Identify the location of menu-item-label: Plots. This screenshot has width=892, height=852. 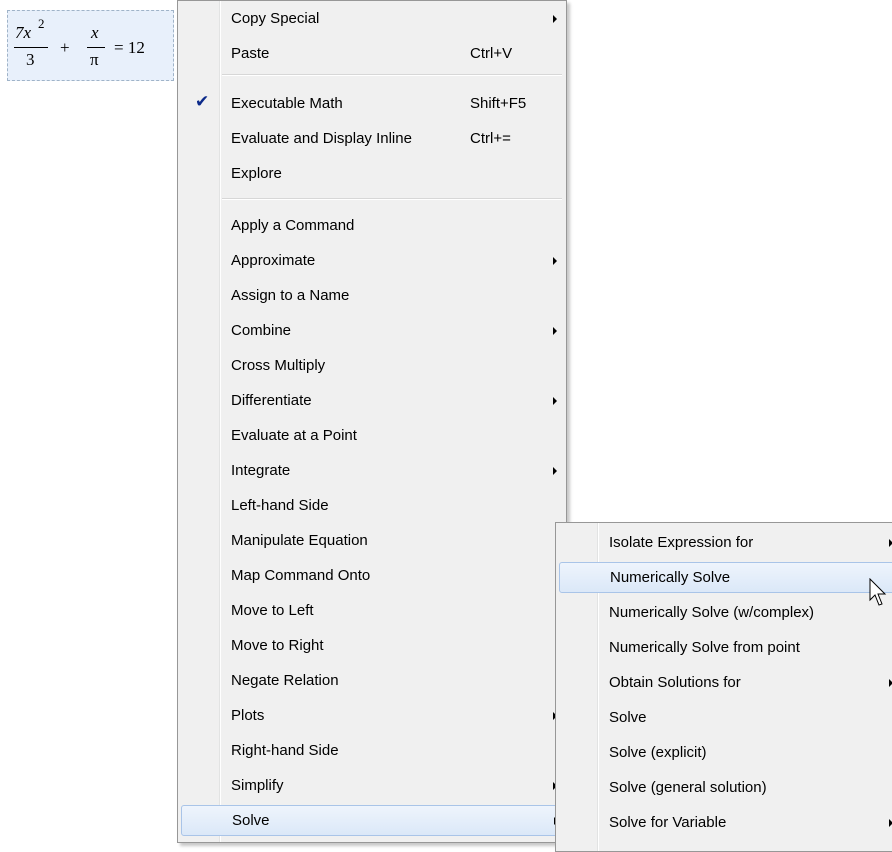
(248, 715).